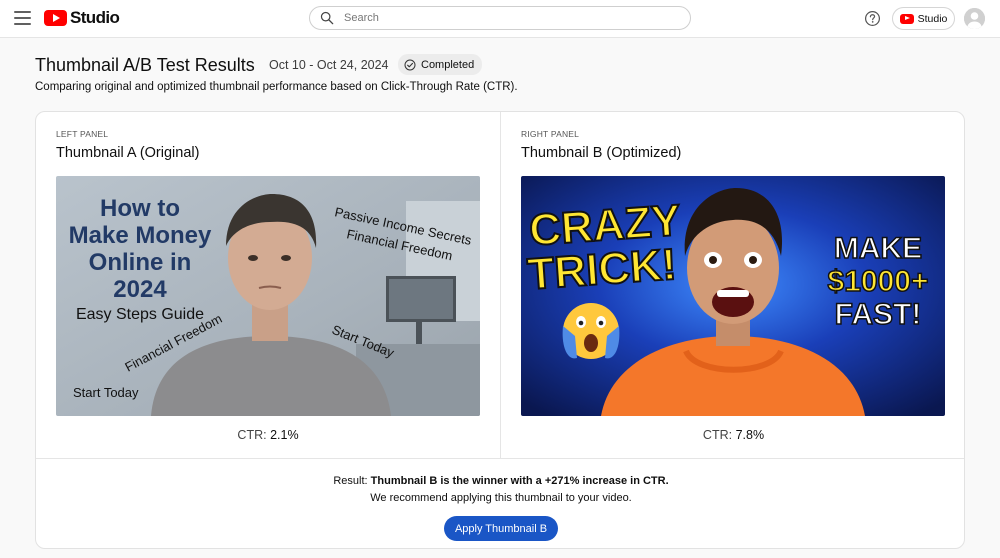 The width and height of the screenshot is (1000, 558). I want to click on studio-button: Studio, so click(923, 18).